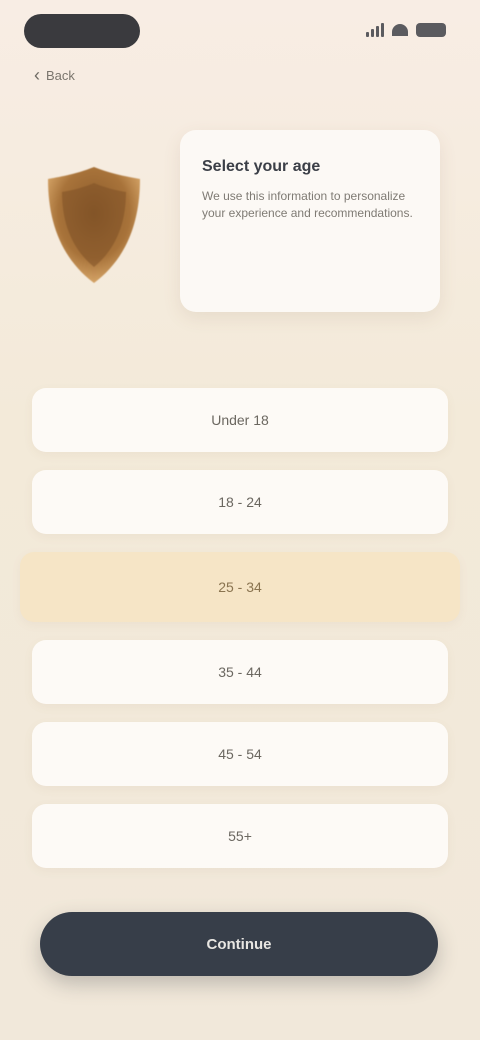 The image size is (480, 1040). What do you see at coordinates (240, 502) in the screenshot?
I see `option-18-24: 18 - 24` at bounding box center [240, 502].